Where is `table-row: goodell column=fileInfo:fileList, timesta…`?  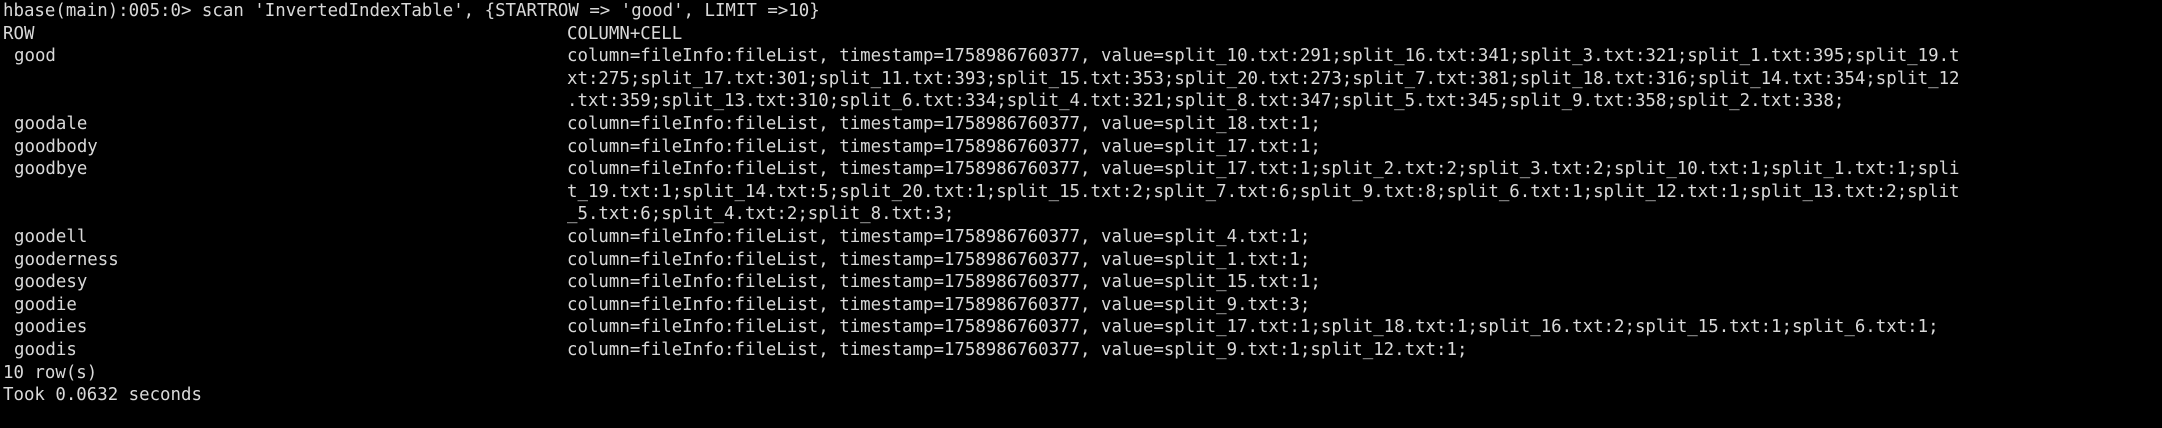 table-row: goodell column=fileInfo:fileList, timesta… is located at coordinates (1082, 237).